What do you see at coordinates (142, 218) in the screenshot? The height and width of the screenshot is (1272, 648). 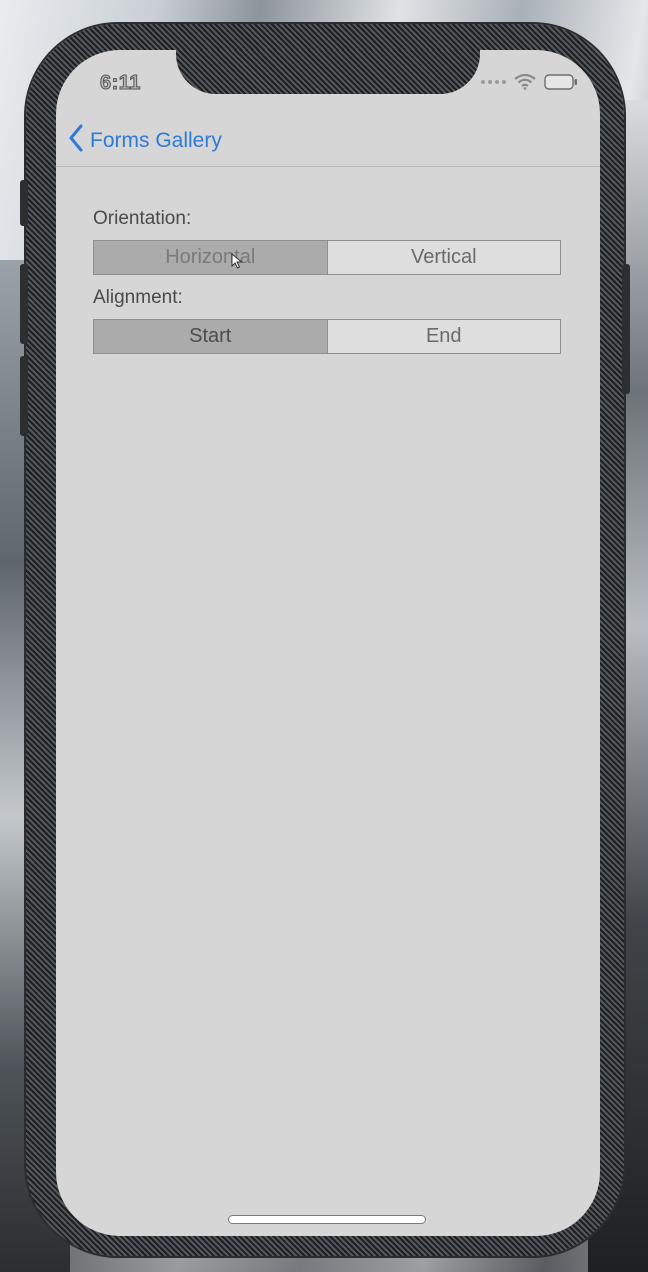 I see `orientation-label: Orientation:` at bounding box center [142, 218].